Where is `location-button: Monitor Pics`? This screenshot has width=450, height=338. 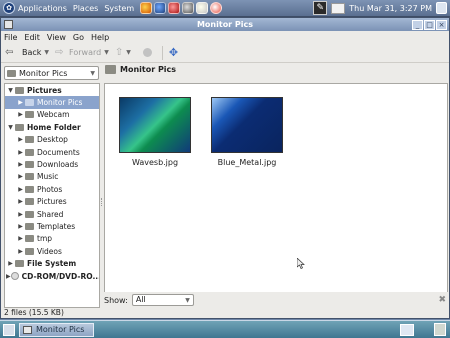
location-button: Monitor Pics is located at coordinates (140, 69).